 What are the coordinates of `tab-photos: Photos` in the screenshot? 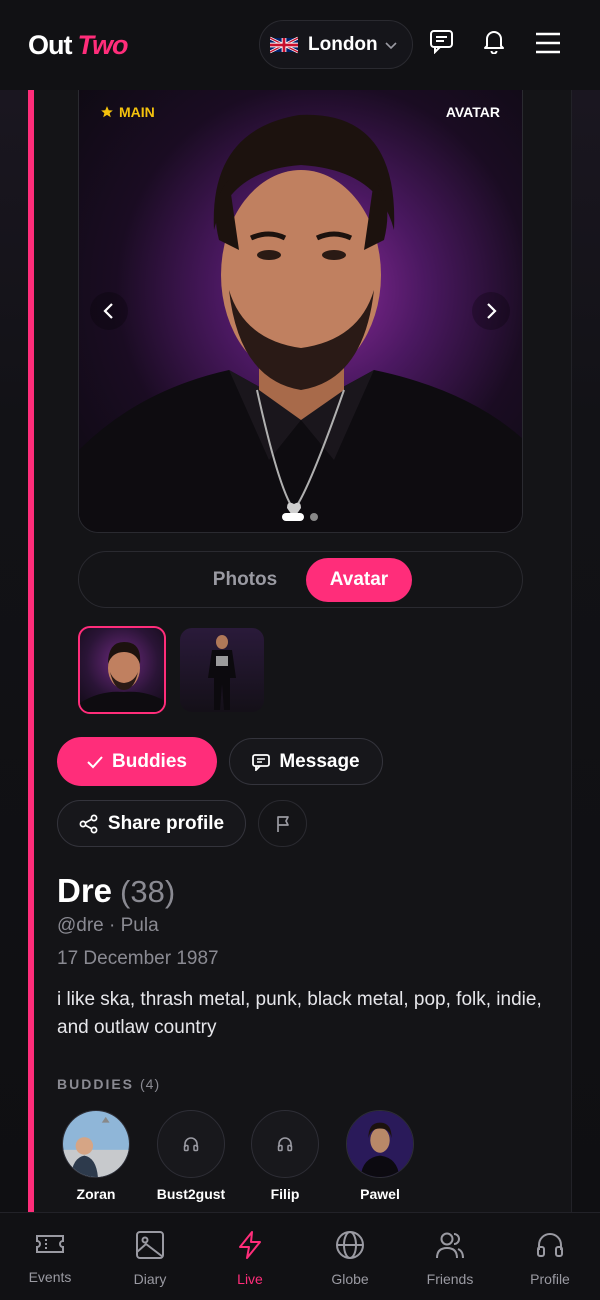 It's located at (245, 580).